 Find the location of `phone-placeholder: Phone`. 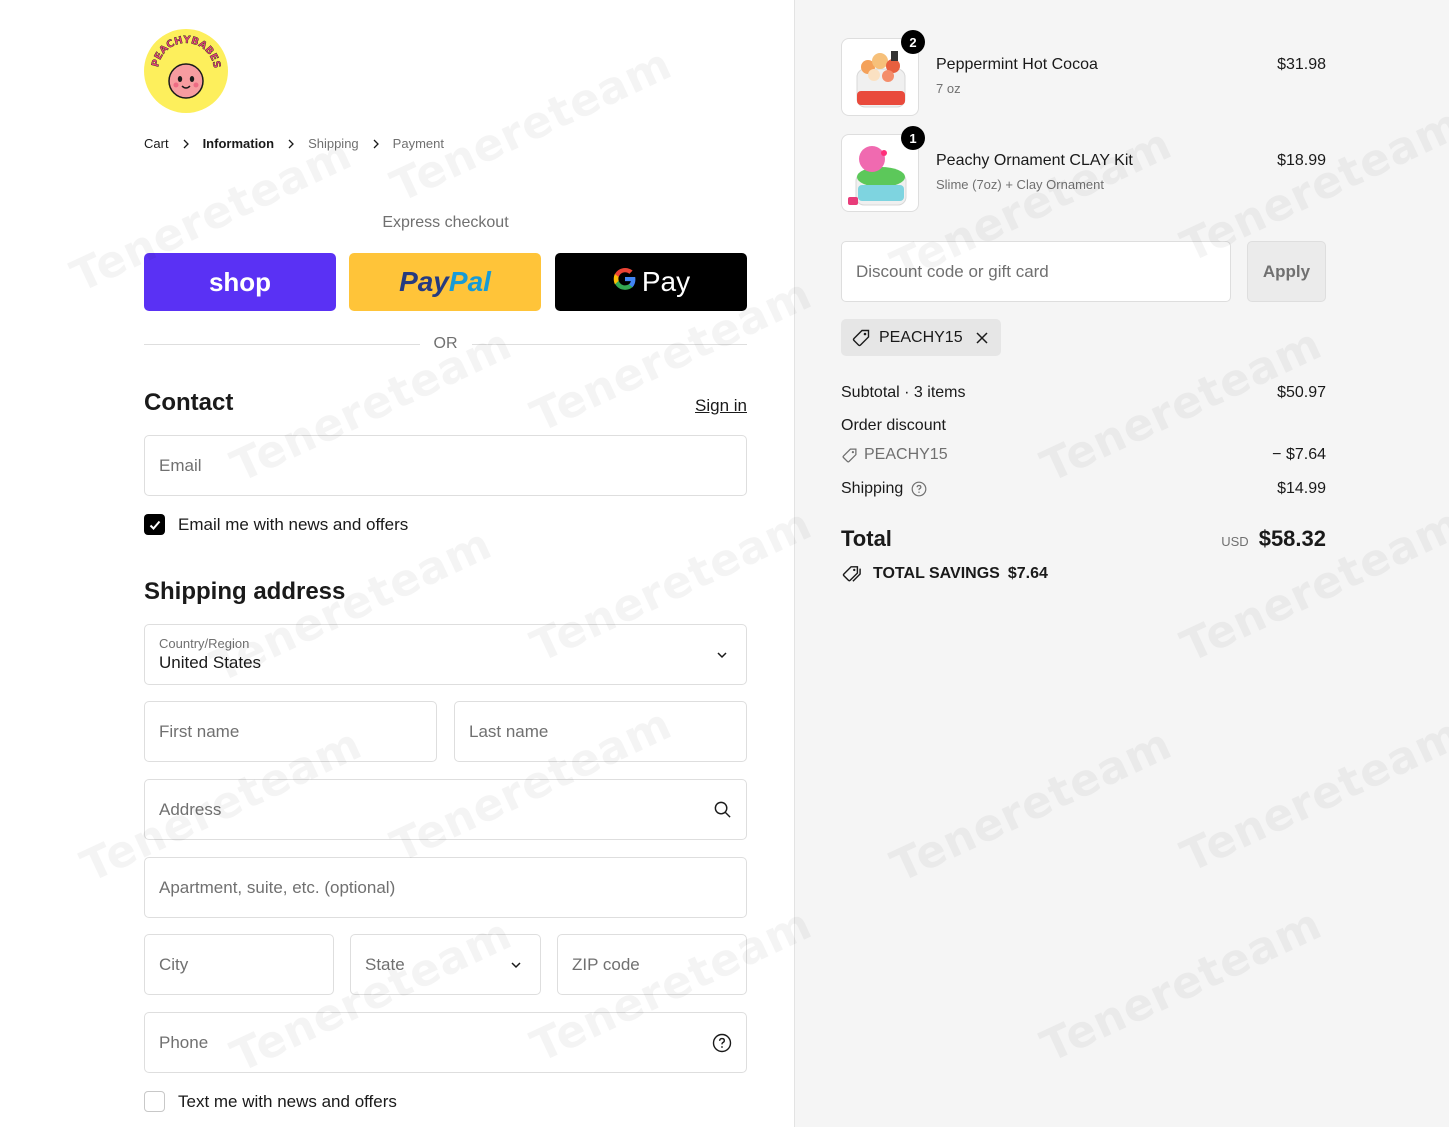

phone-placeholder: Phone is located at coordinates (184, 1042).